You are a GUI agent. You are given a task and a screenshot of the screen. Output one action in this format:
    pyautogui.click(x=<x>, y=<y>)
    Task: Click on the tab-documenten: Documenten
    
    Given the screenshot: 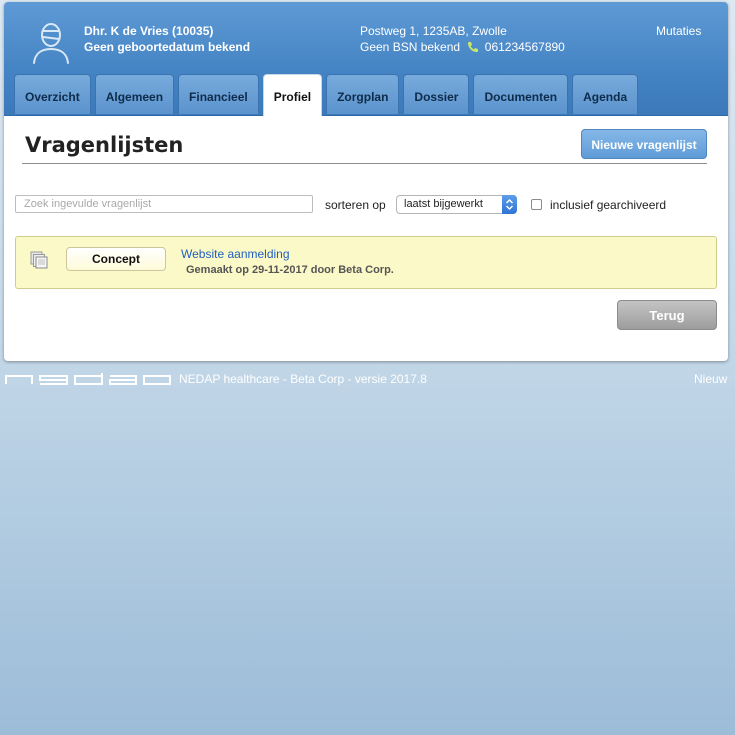 What is the action you would take?
    pyautogui.click(x=521, y=94)
    